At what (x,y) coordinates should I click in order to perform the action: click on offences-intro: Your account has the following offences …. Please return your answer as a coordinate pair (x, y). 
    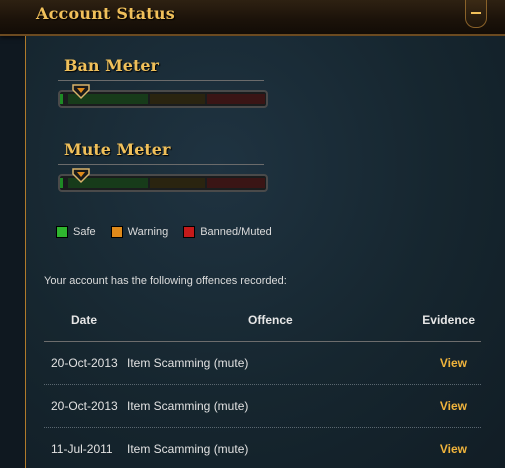
    Looking at the image, I should click on (165, 281).